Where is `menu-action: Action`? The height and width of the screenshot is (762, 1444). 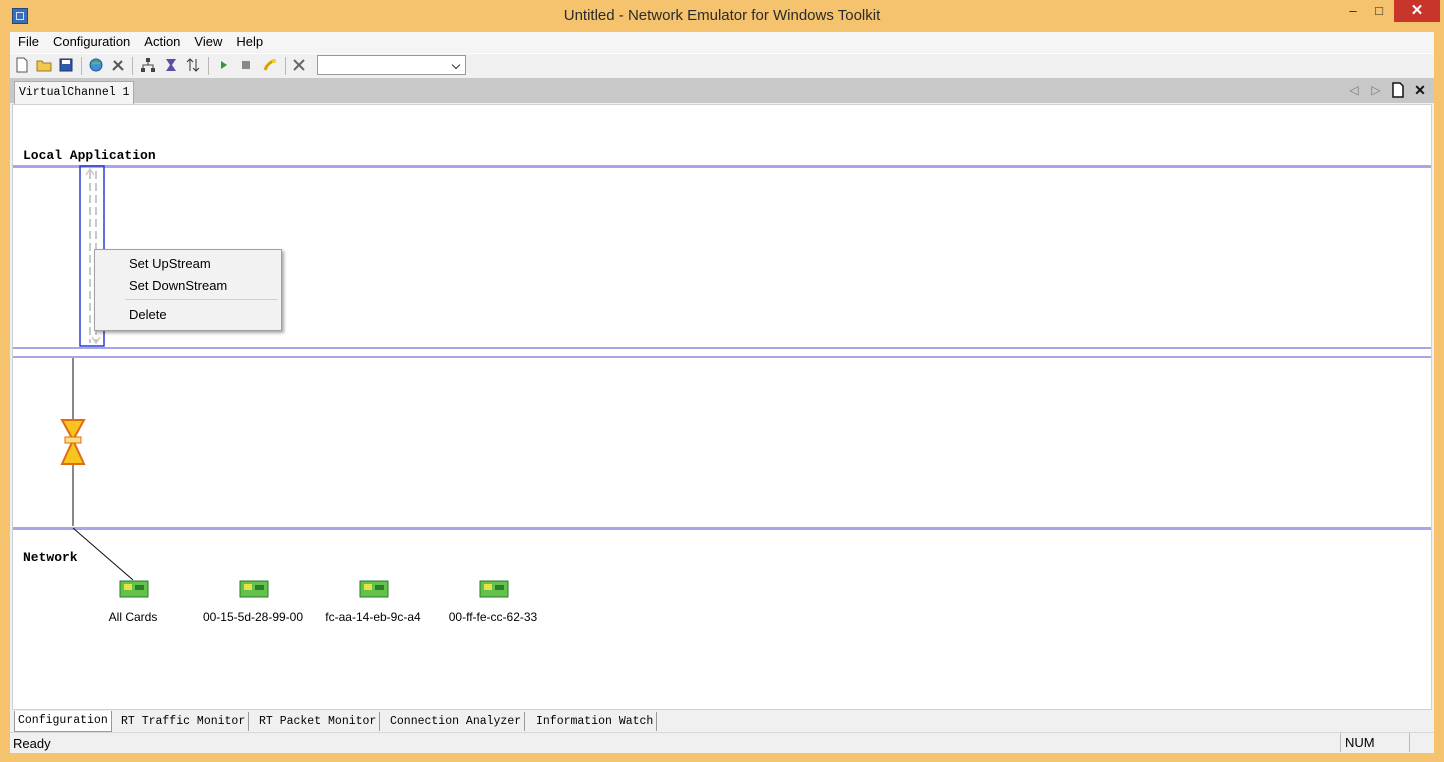
menu-action: Action is located at coordinates (162, 42).